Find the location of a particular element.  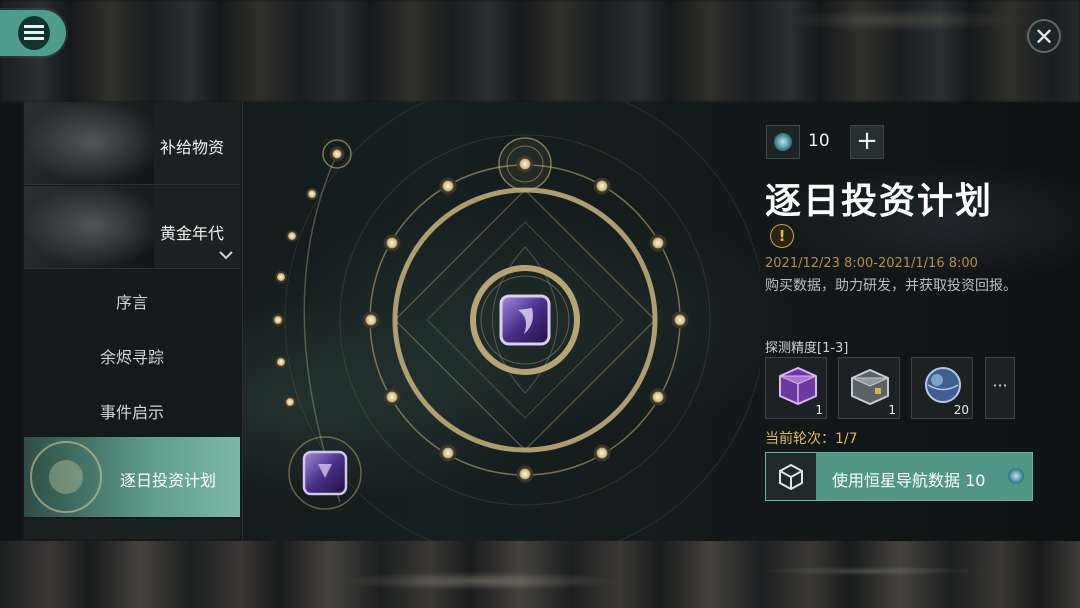

center-reward-icon is located at coordinates (525, 320).